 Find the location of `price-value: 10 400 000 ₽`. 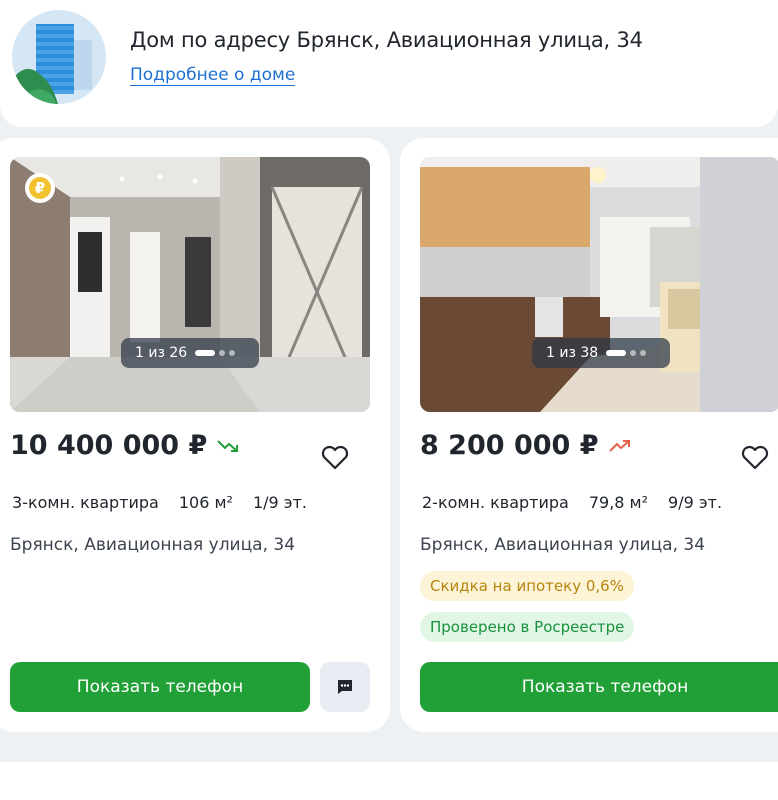

price-value: 10 400 000 ₽ is located at coordinates (109, 445).